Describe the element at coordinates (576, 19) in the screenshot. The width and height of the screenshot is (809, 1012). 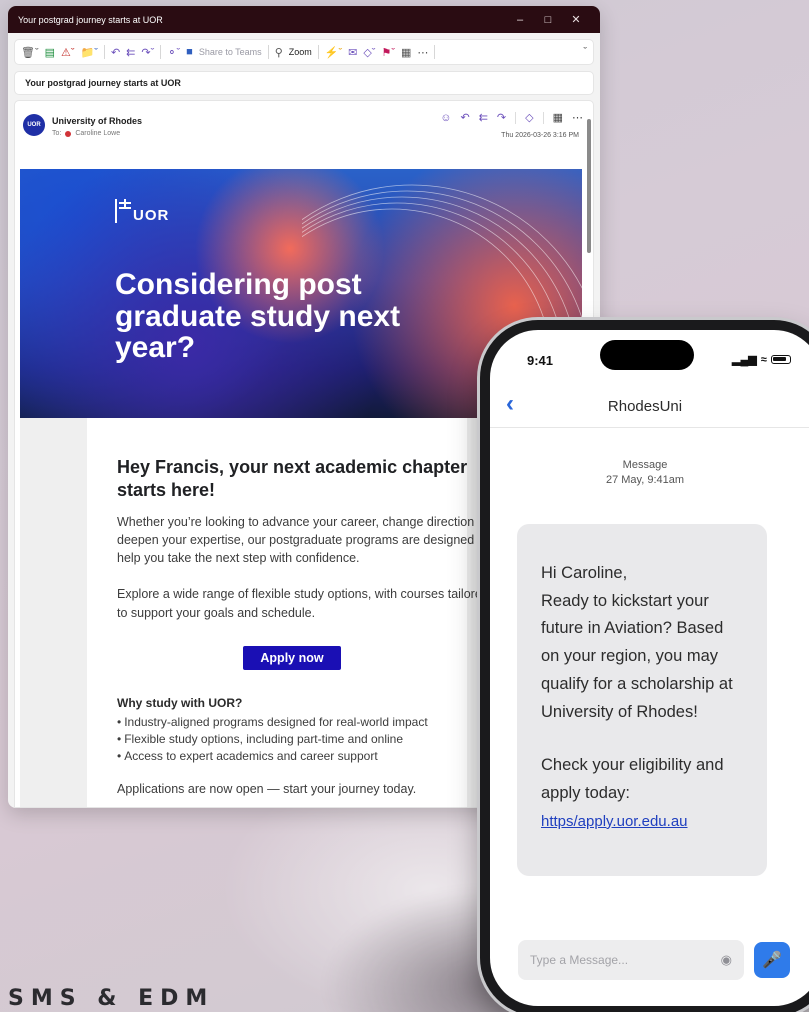
I see `close-icon: ✕` at that location.